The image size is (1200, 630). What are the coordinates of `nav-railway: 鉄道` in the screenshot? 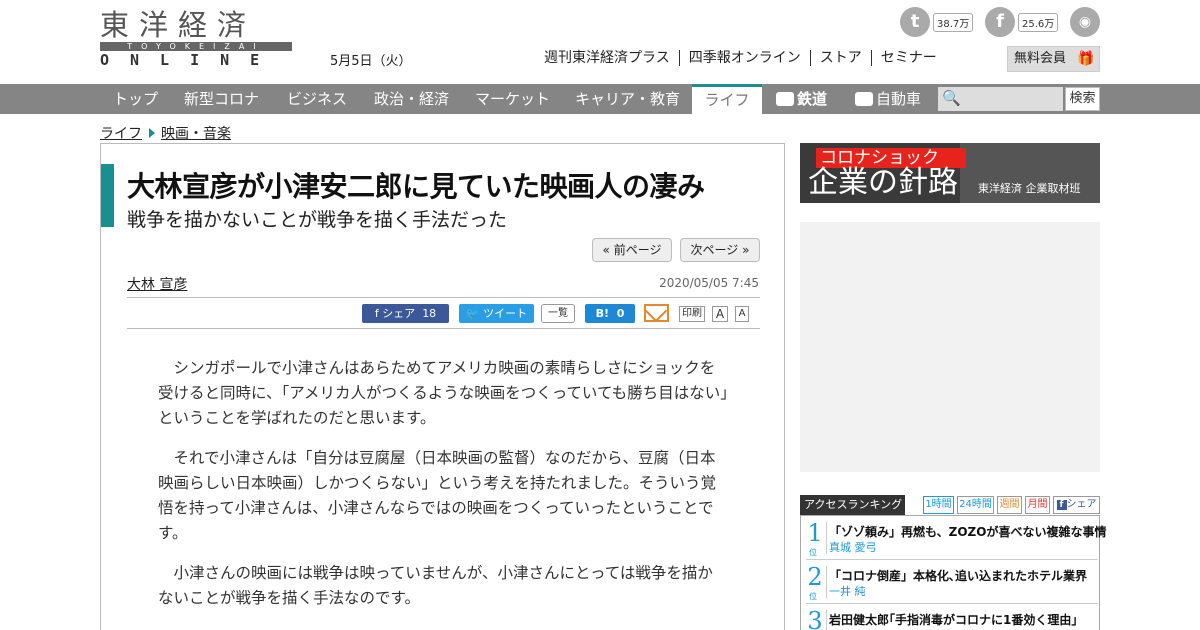 It's located at (801, 99).